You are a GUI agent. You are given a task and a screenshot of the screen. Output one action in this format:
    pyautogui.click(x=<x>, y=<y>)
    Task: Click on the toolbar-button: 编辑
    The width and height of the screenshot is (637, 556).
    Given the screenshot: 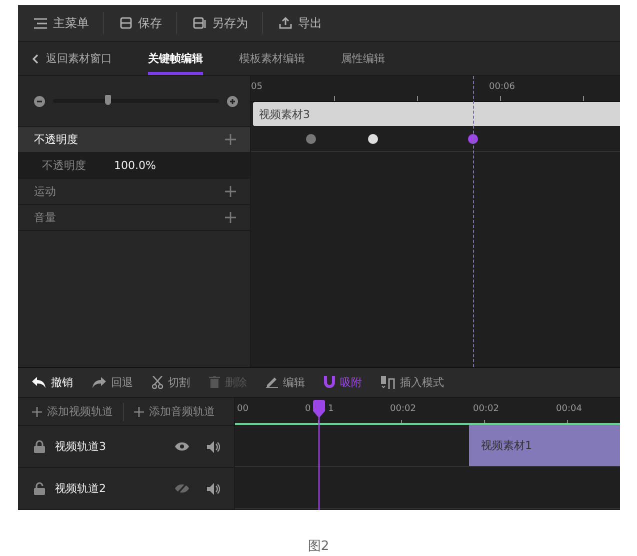 What is the action you would take?
    pyautogui.click(x=285, y=382)
    